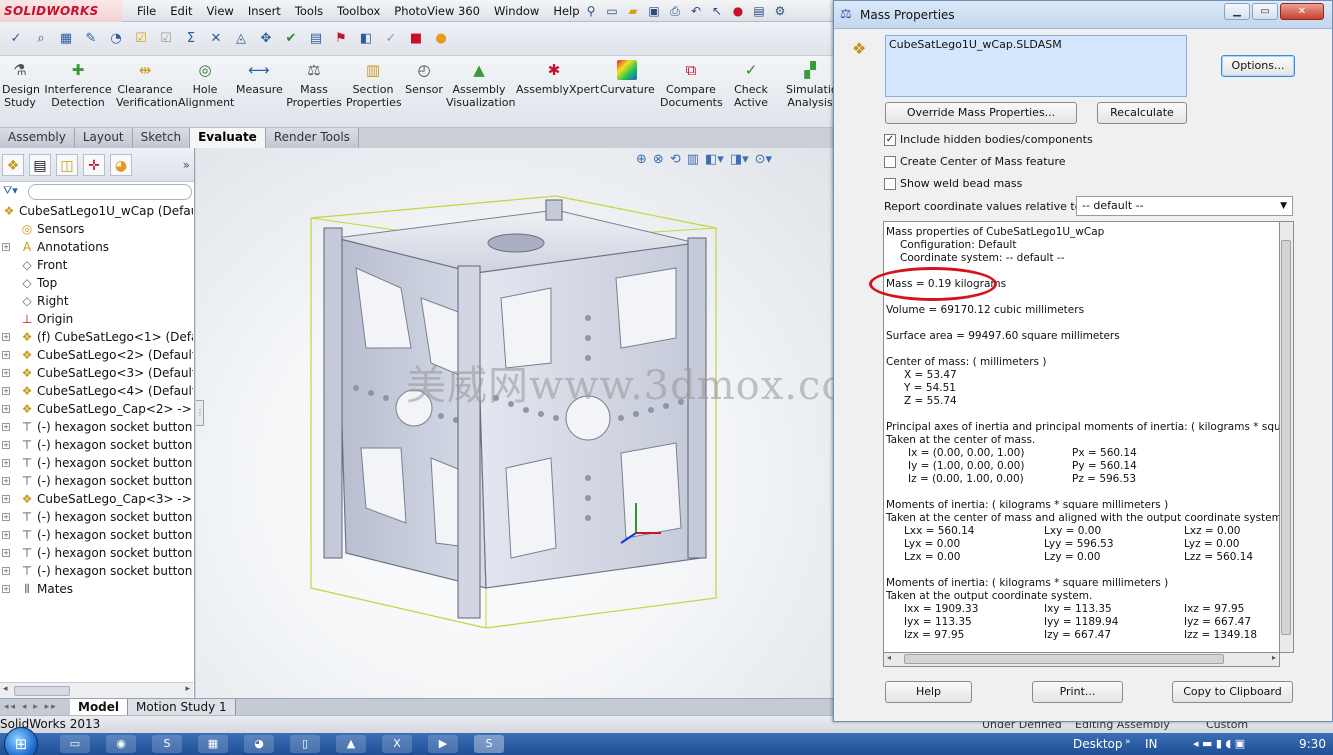  Describe the element at coordinates (96, 229) in the screenshot. I see `tree-item: ◎ Sensors` at that location.